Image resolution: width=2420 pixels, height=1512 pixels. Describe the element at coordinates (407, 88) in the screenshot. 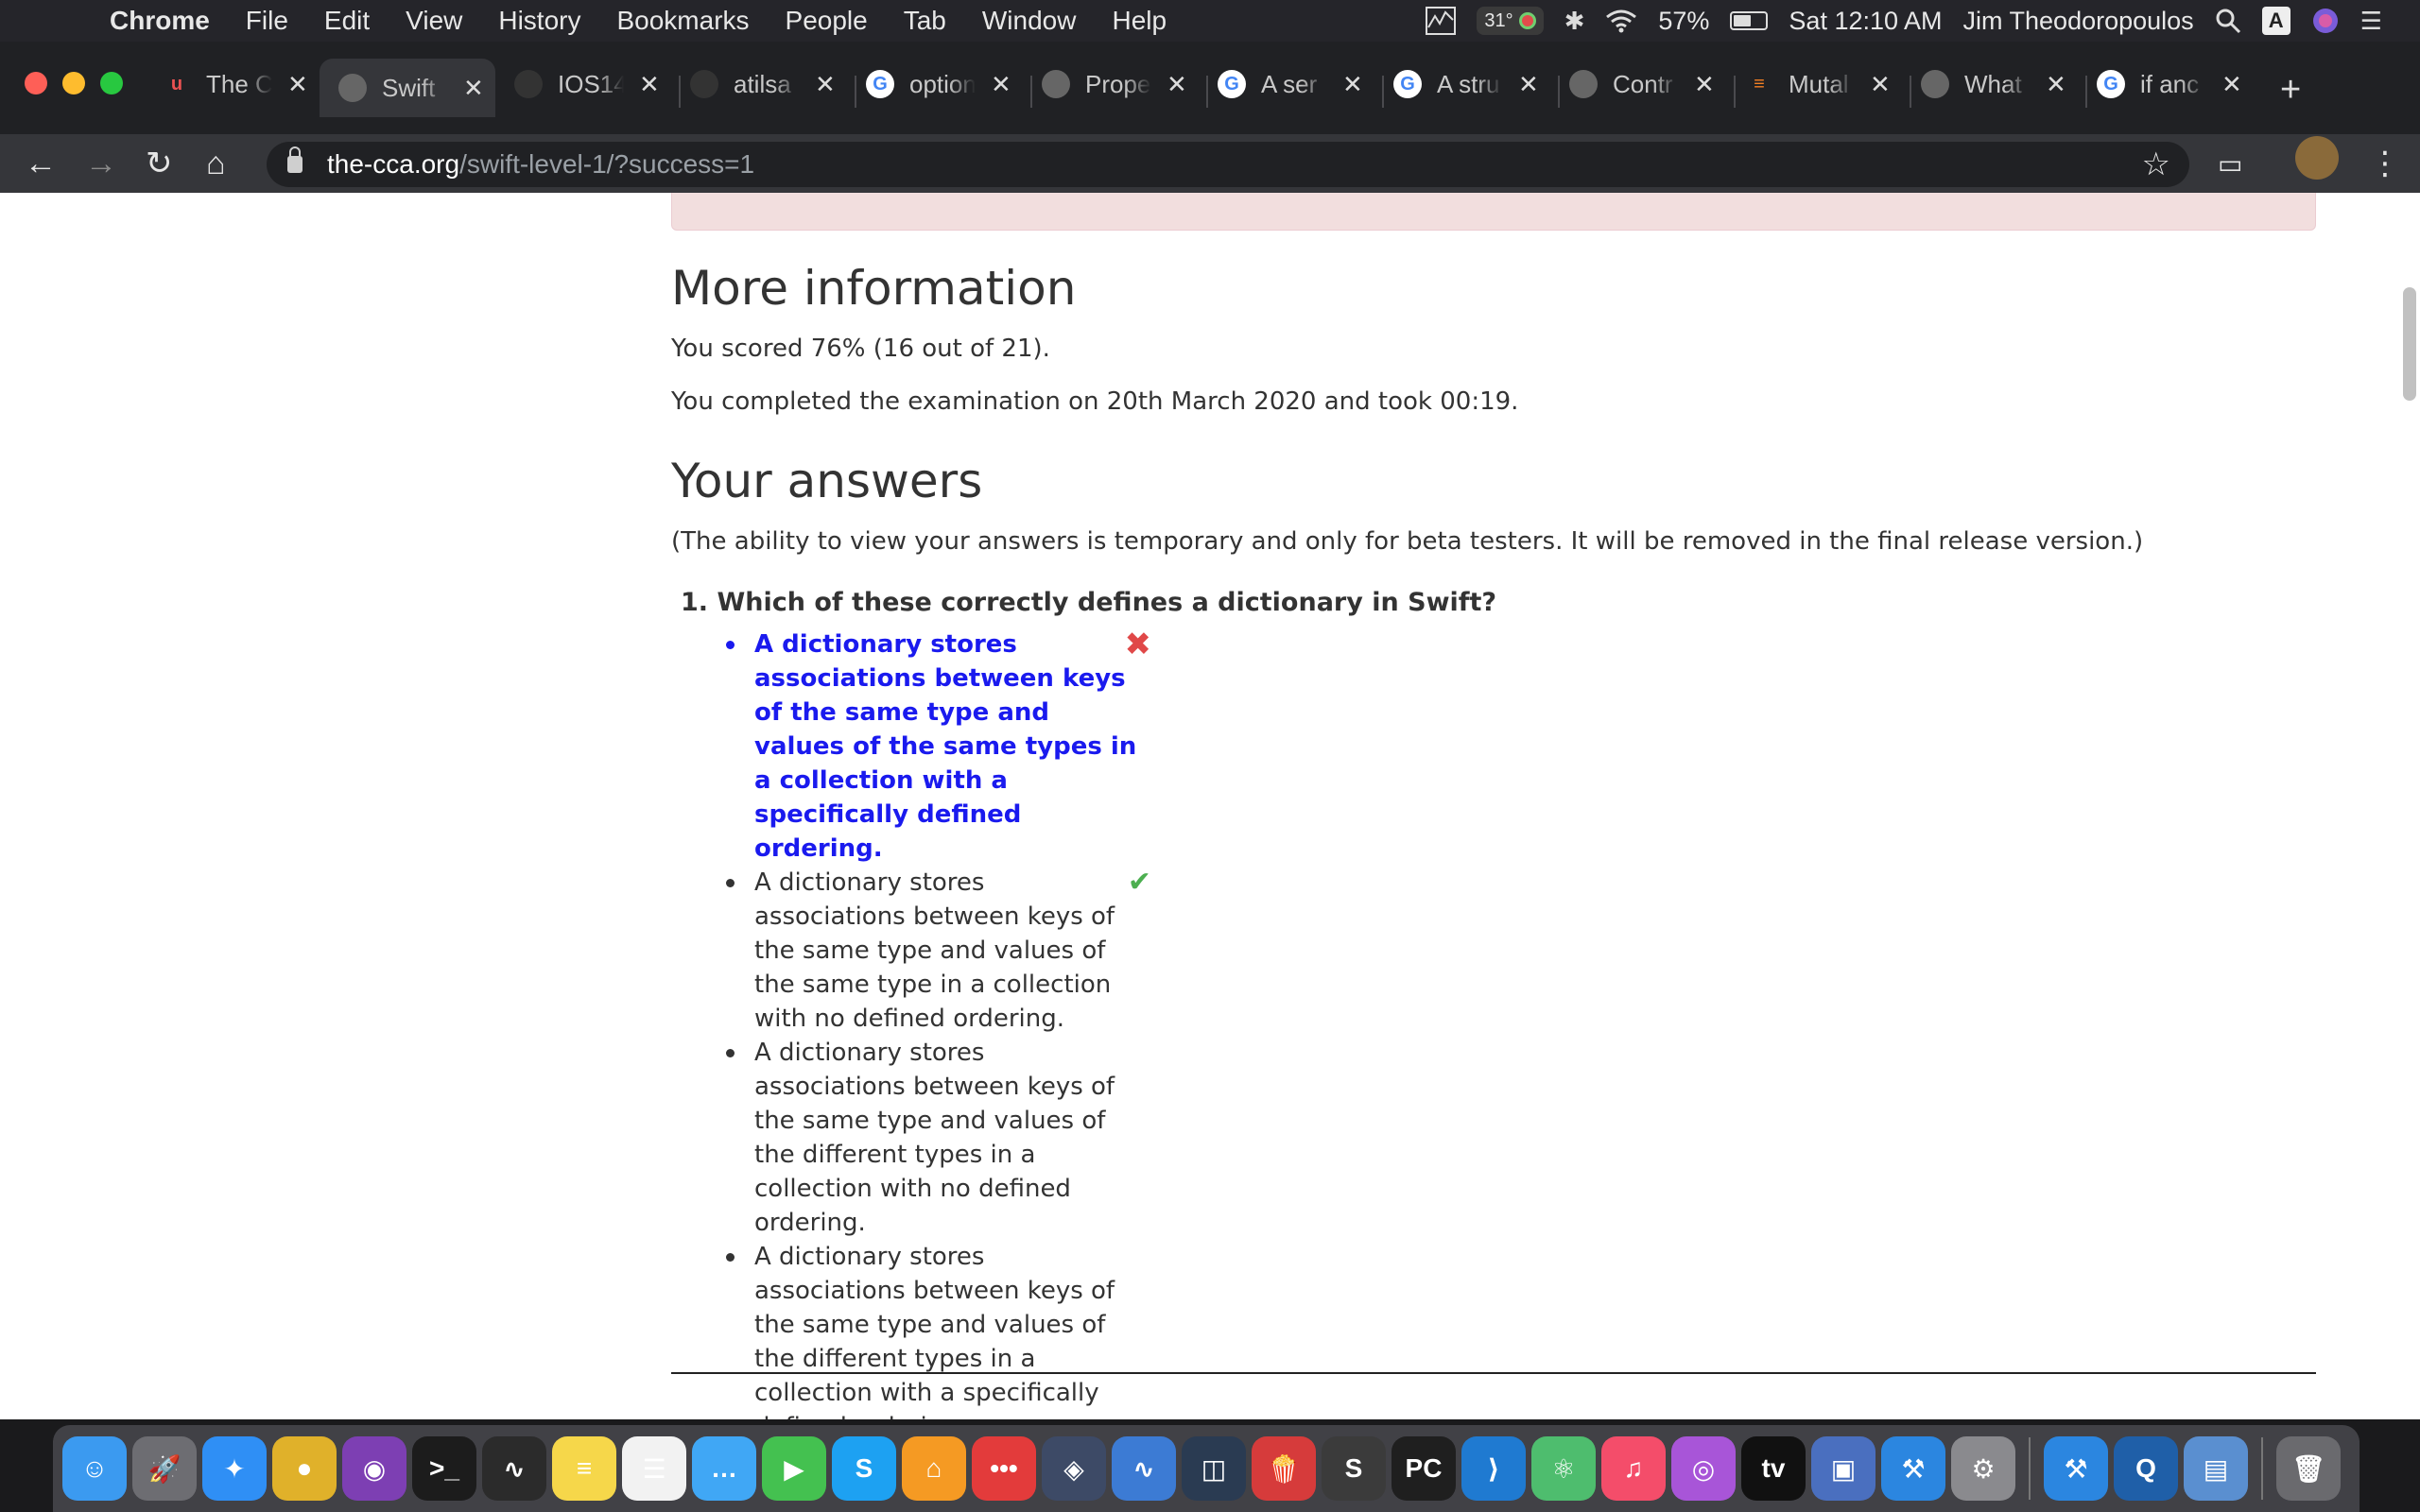

I see `tab-1: Swift ✕` at that location.